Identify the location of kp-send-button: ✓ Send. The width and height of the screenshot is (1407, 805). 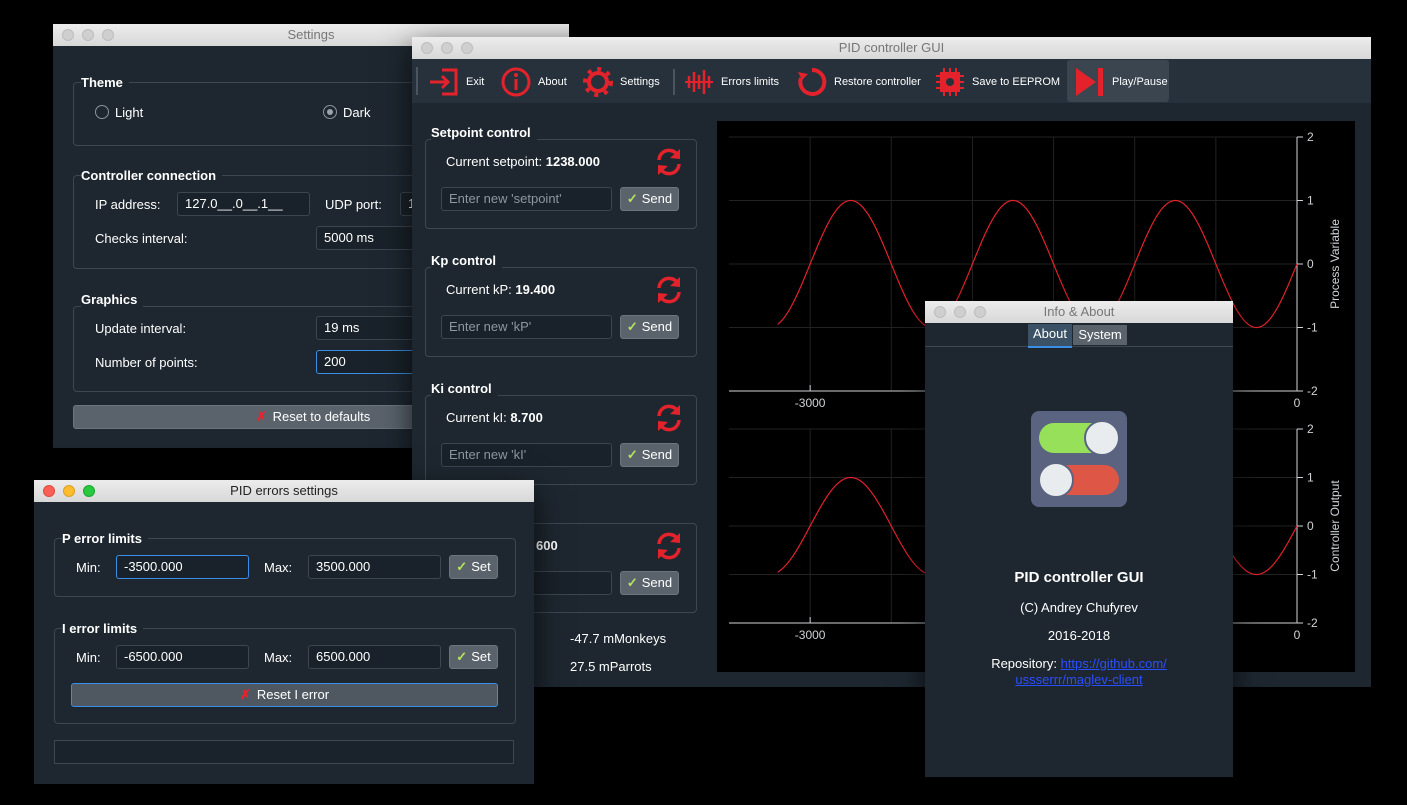
(649, 327).